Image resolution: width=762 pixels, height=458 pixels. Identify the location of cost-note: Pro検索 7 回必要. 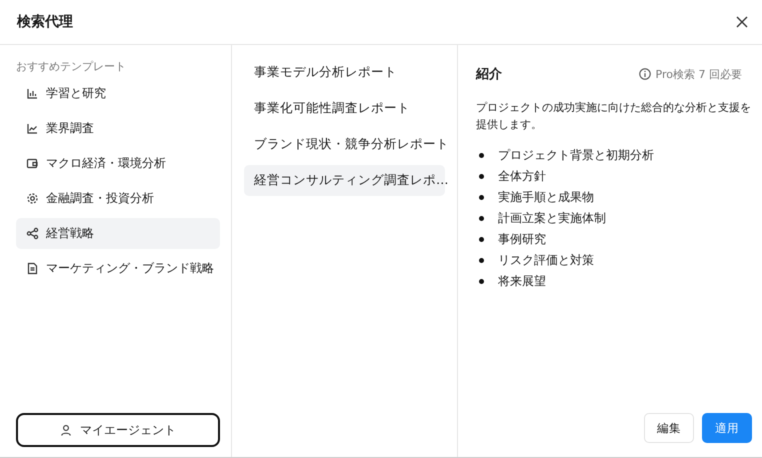
(699, 74).